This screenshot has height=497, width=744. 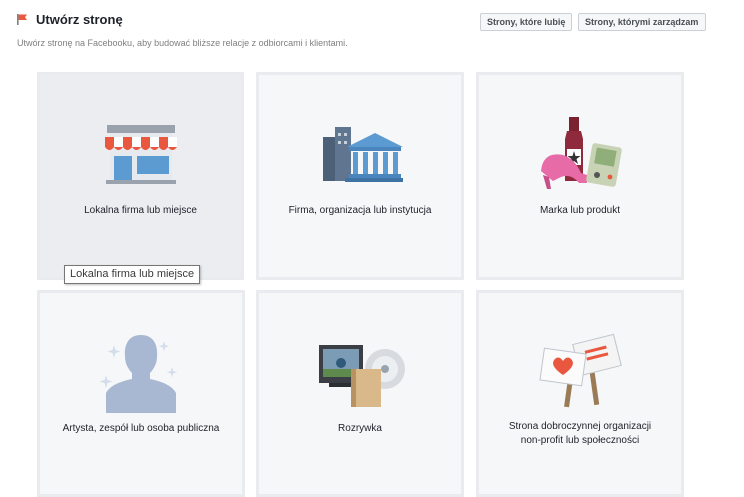 What do you see at coordinates (138, 374) in the screenshot?
I see `public-figure-icon` at bounding box center [138, 374].